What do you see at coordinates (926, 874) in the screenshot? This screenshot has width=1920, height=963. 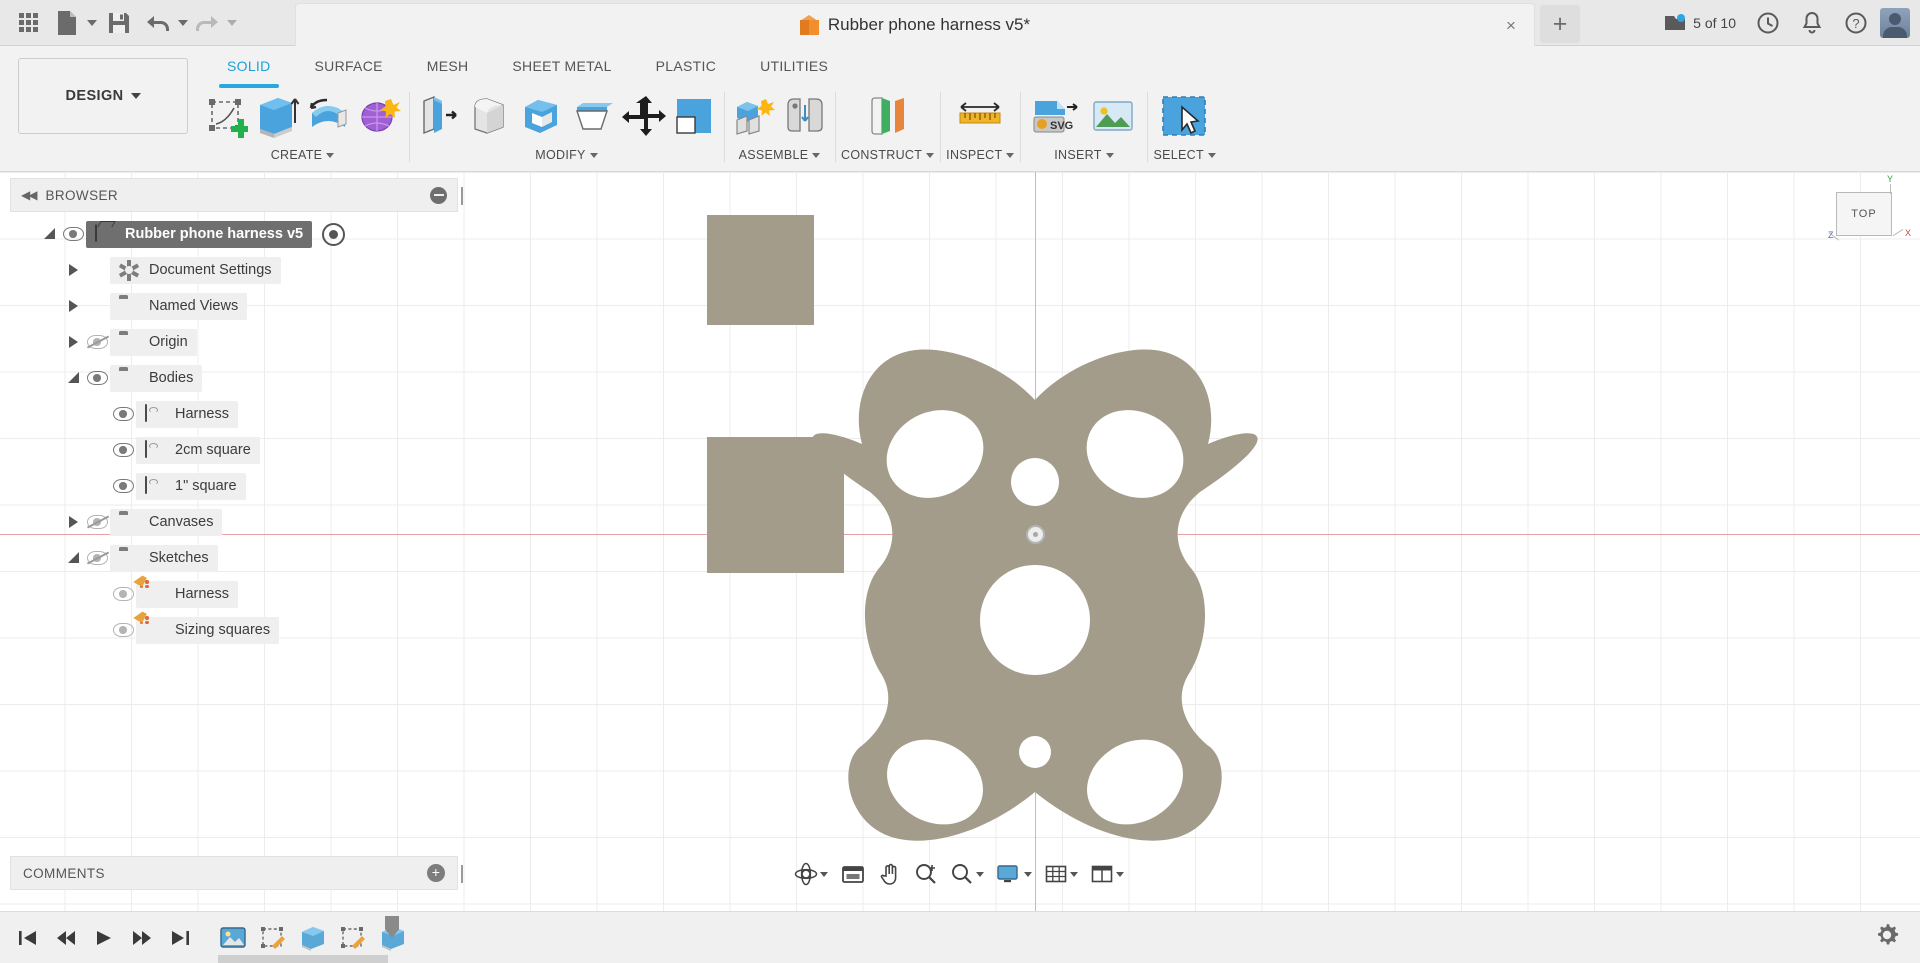 I see `zoom-button` at bounding box center [926, 874].